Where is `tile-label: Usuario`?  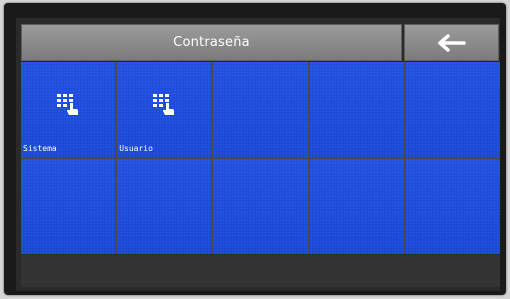
tile-label: Usuario is located at coordinates (136, 148).